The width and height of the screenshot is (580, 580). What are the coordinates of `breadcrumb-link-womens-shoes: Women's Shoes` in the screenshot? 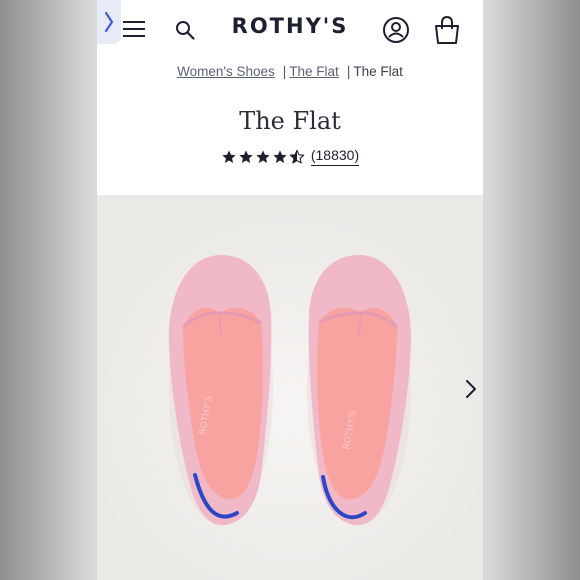 It's located at (226, 71).